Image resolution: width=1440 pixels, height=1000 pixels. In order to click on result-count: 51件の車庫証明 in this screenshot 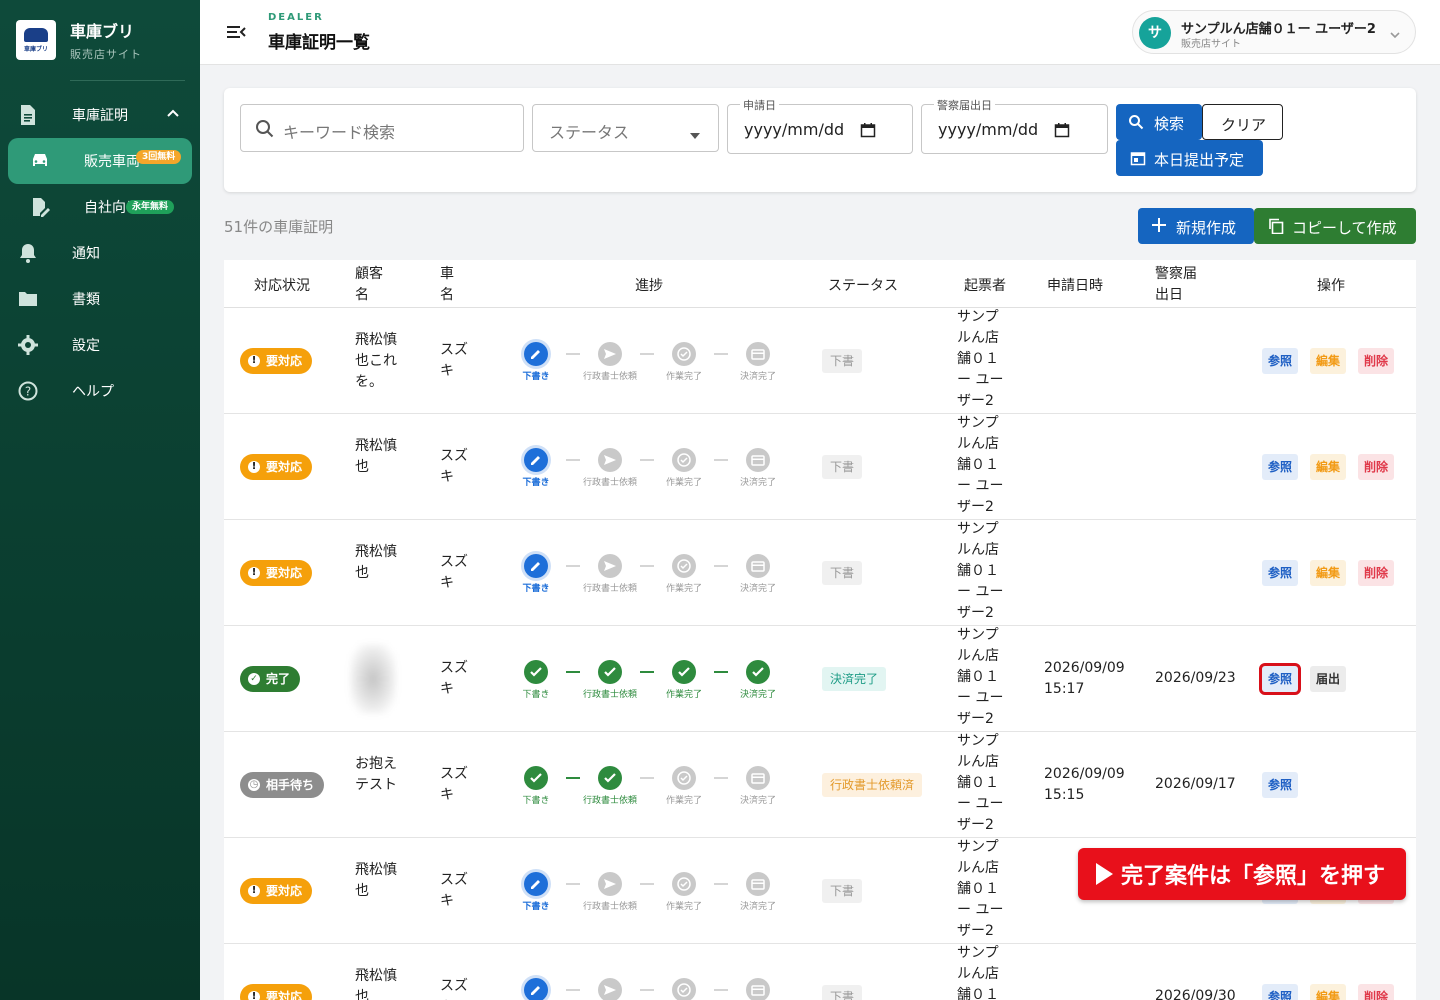, I will do `click(279, 227)`.